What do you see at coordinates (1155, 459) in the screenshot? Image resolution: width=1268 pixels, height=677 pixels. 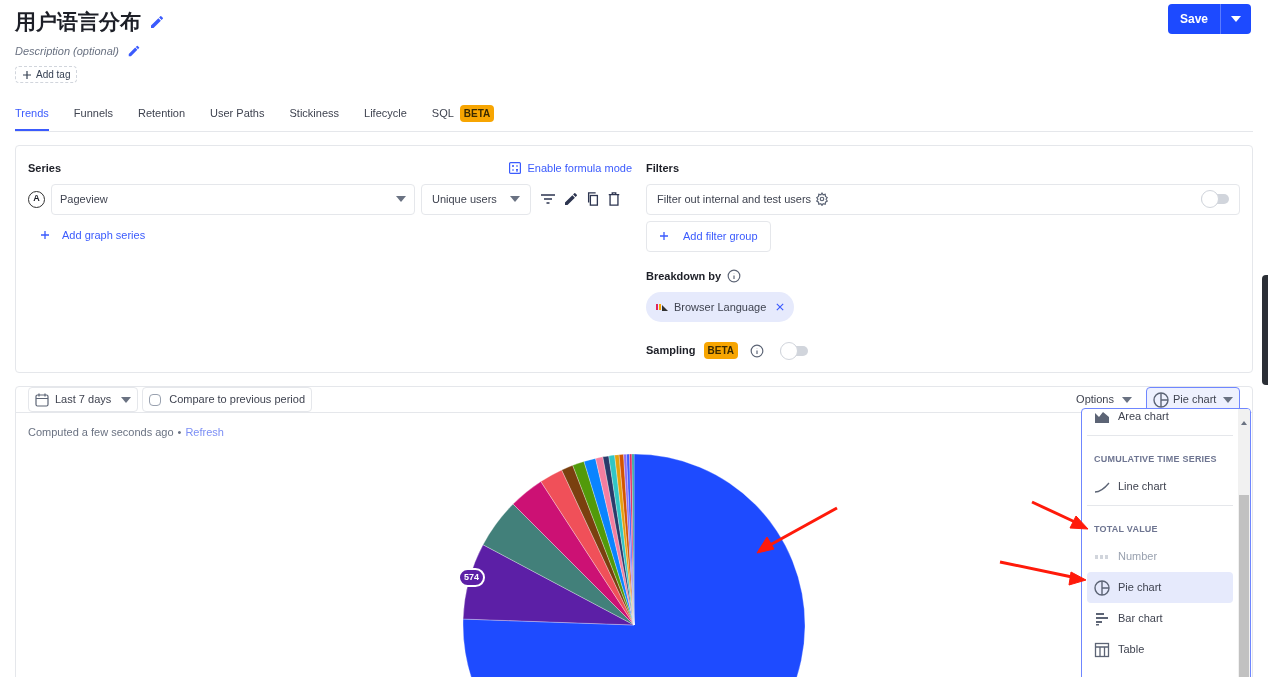 I see `menu-section-header: CUMULATIVE TIME SERIES` at bounding box center [1155, 459].